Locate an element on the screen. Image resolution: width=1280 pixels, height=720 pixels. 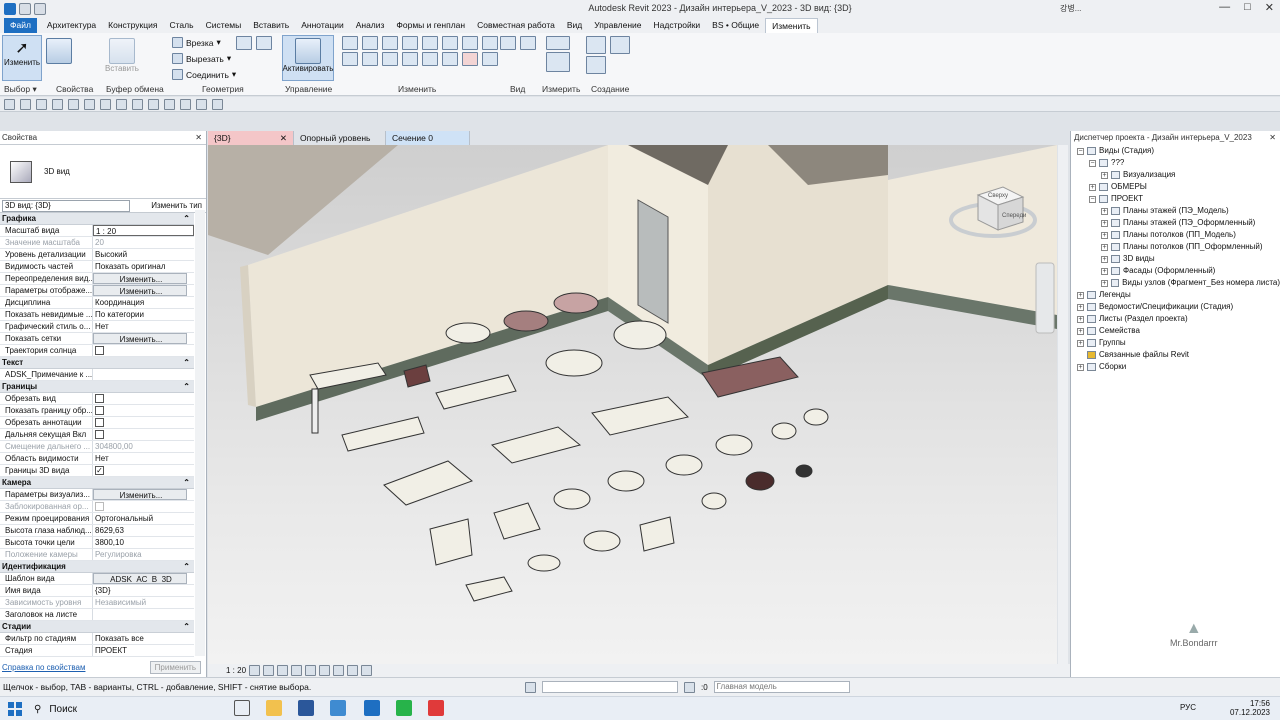
sun-path-icon is located at coordinates (283, 670).